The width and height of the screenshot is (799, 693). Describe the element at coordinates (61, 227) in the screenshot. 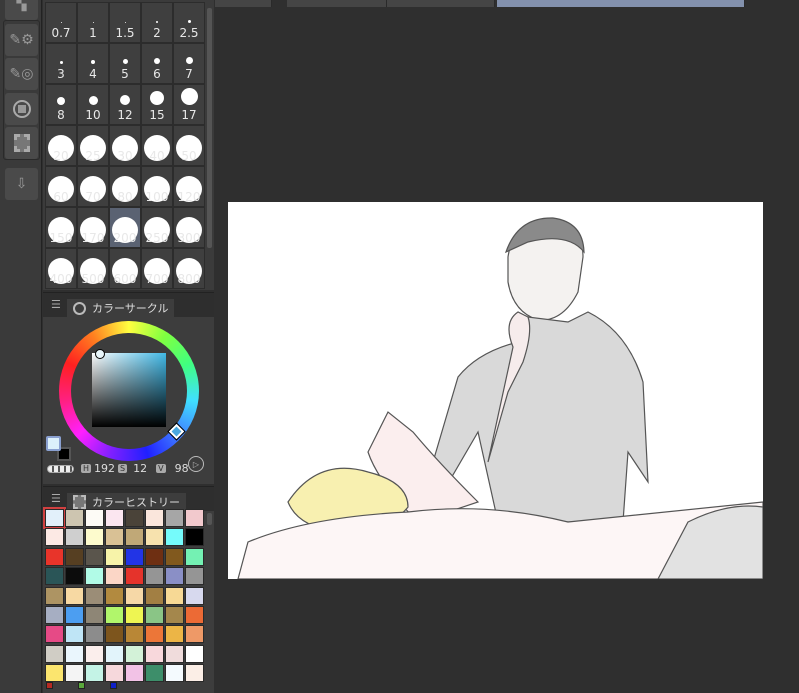

I see `brush-size-150: 150` at that location.